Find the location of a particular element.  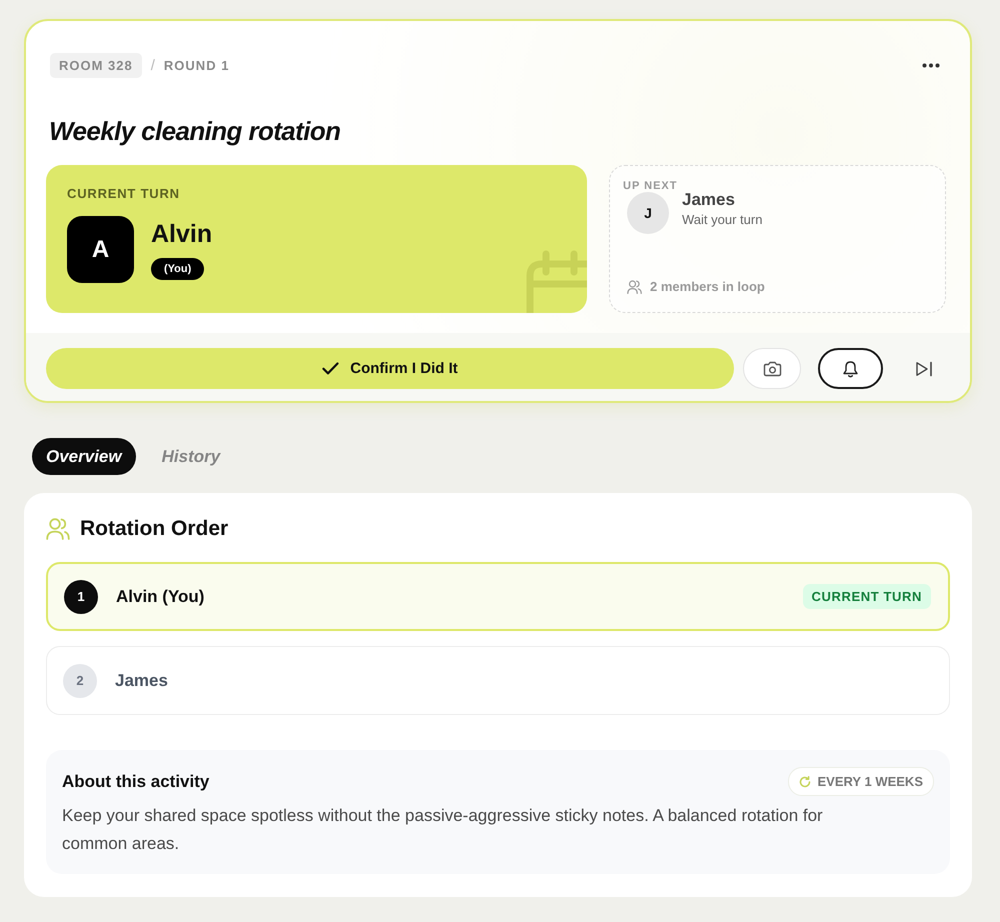

avatar-initial: J is located at coordinates (648, 213).